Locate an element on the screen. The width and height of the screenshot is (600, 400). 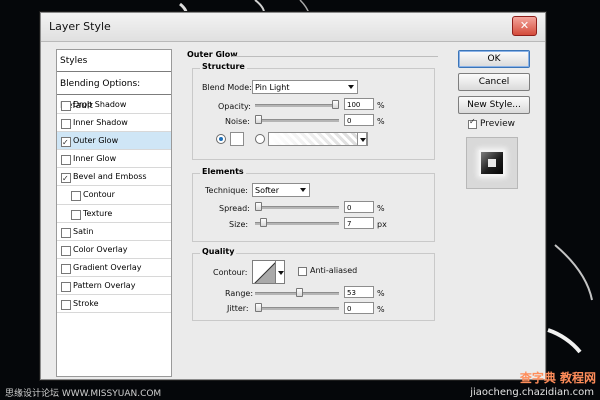
watermark-url: jiaocheng.chazidian.com is located at coordinates (532, 392).